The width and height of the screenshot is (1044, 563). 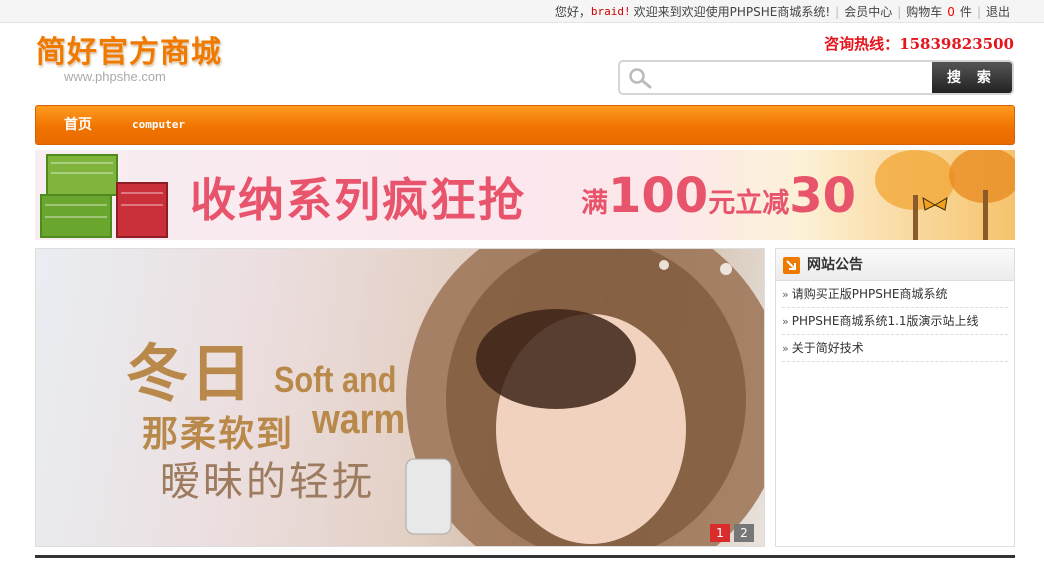 I want to click on slide-page-1-button: 1, so click(x=720, y=533).